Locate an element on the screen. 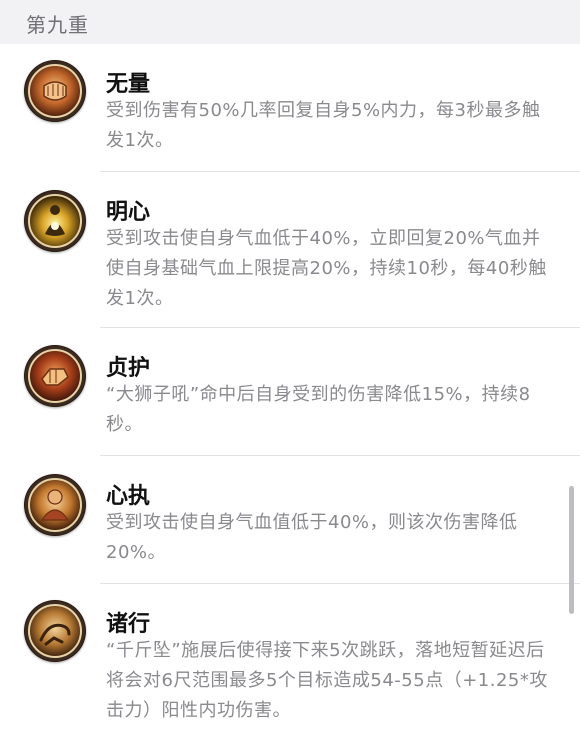  skill-name: 诸行 is located at coordinates (128, 624).